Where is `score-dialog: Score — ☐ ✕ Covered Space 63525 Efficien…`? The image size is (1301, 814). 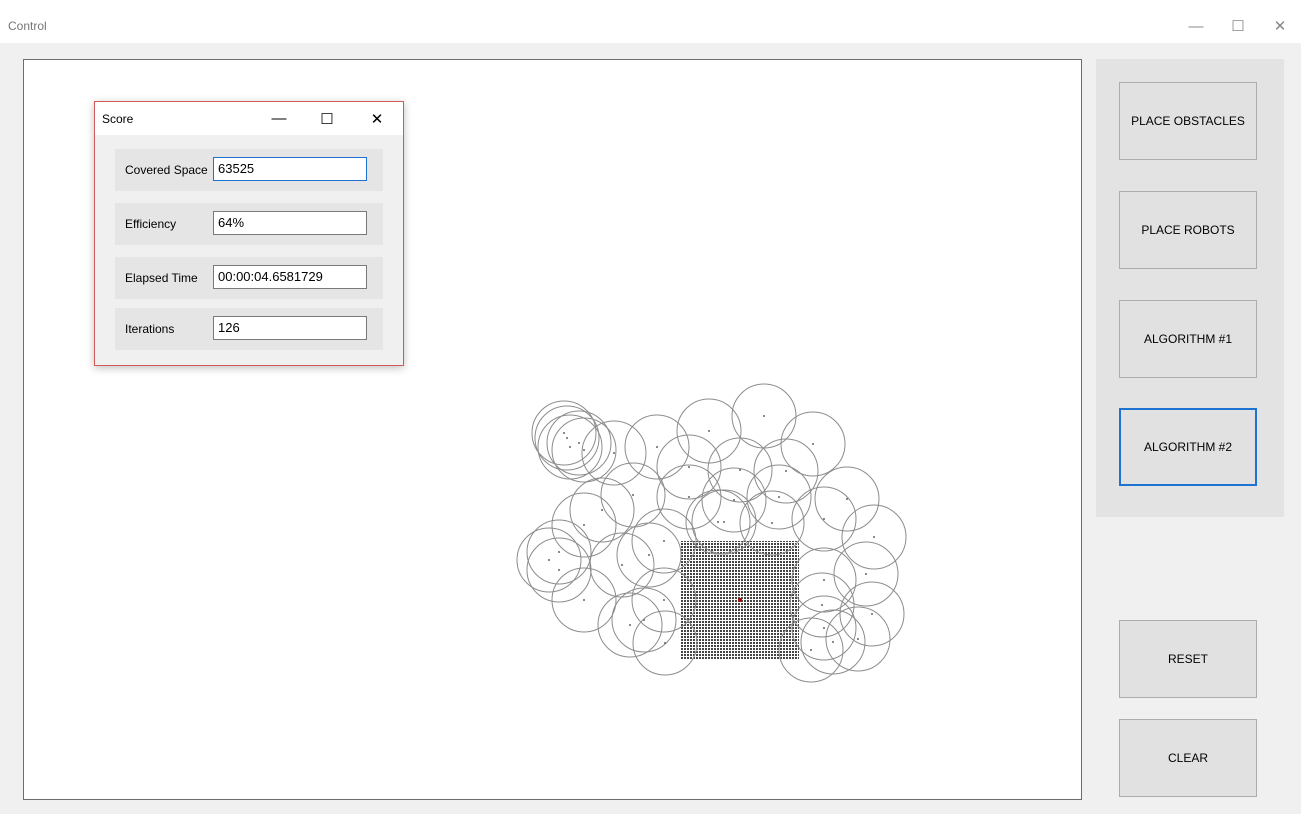 score-dialog: Score — ☐ ✕ Covered Space 63525 Efficien… is located at coordinates (249, 233).